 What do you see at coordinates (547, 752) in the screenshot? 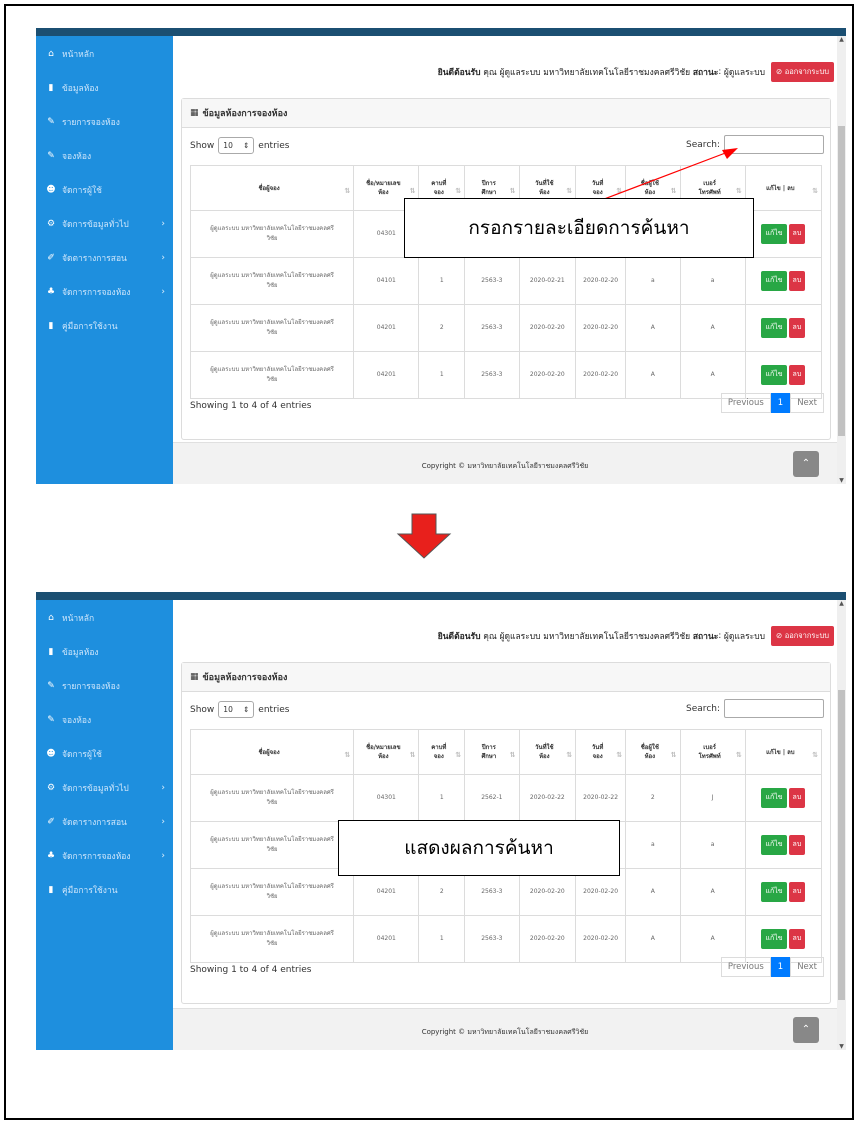
I see `column-header: วันที่ใช้ห้อง ⇅` at bounding box center [547, 752].